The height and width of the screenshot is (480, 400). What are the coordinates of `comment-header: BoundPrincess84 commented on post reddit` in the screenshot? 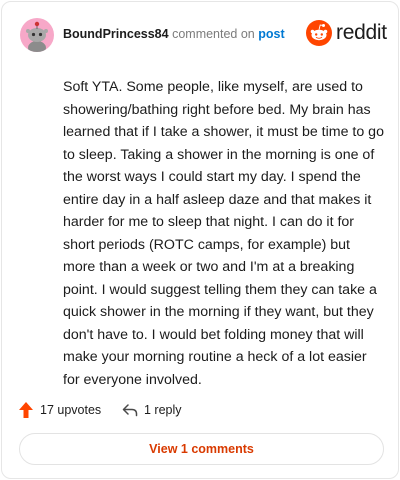 It's located at (203, 35).